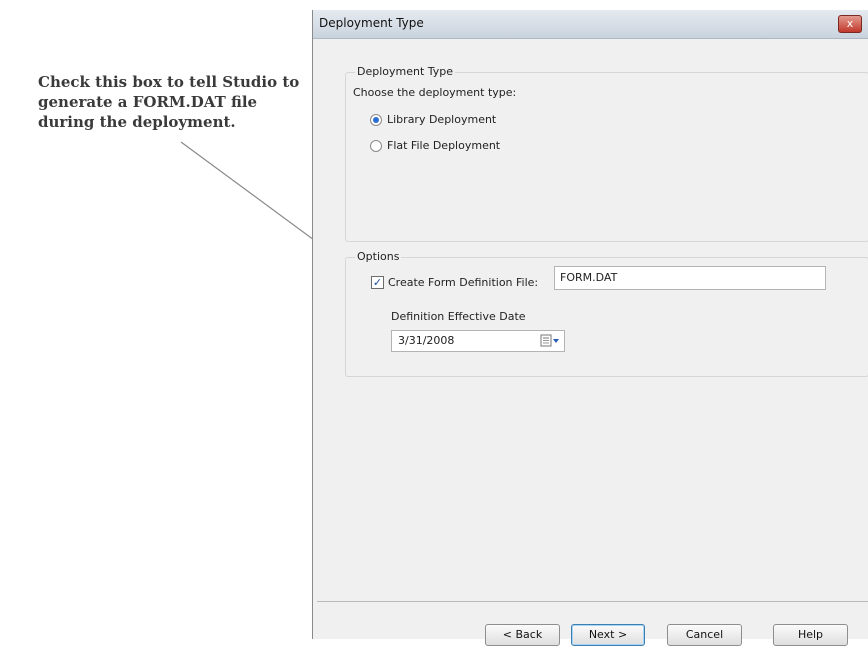 The image size is (868, 646). What do you see at coordinates (378, 256) in the screenshot?
I see `options-group-label: Options` at bounding box center [378, 256].